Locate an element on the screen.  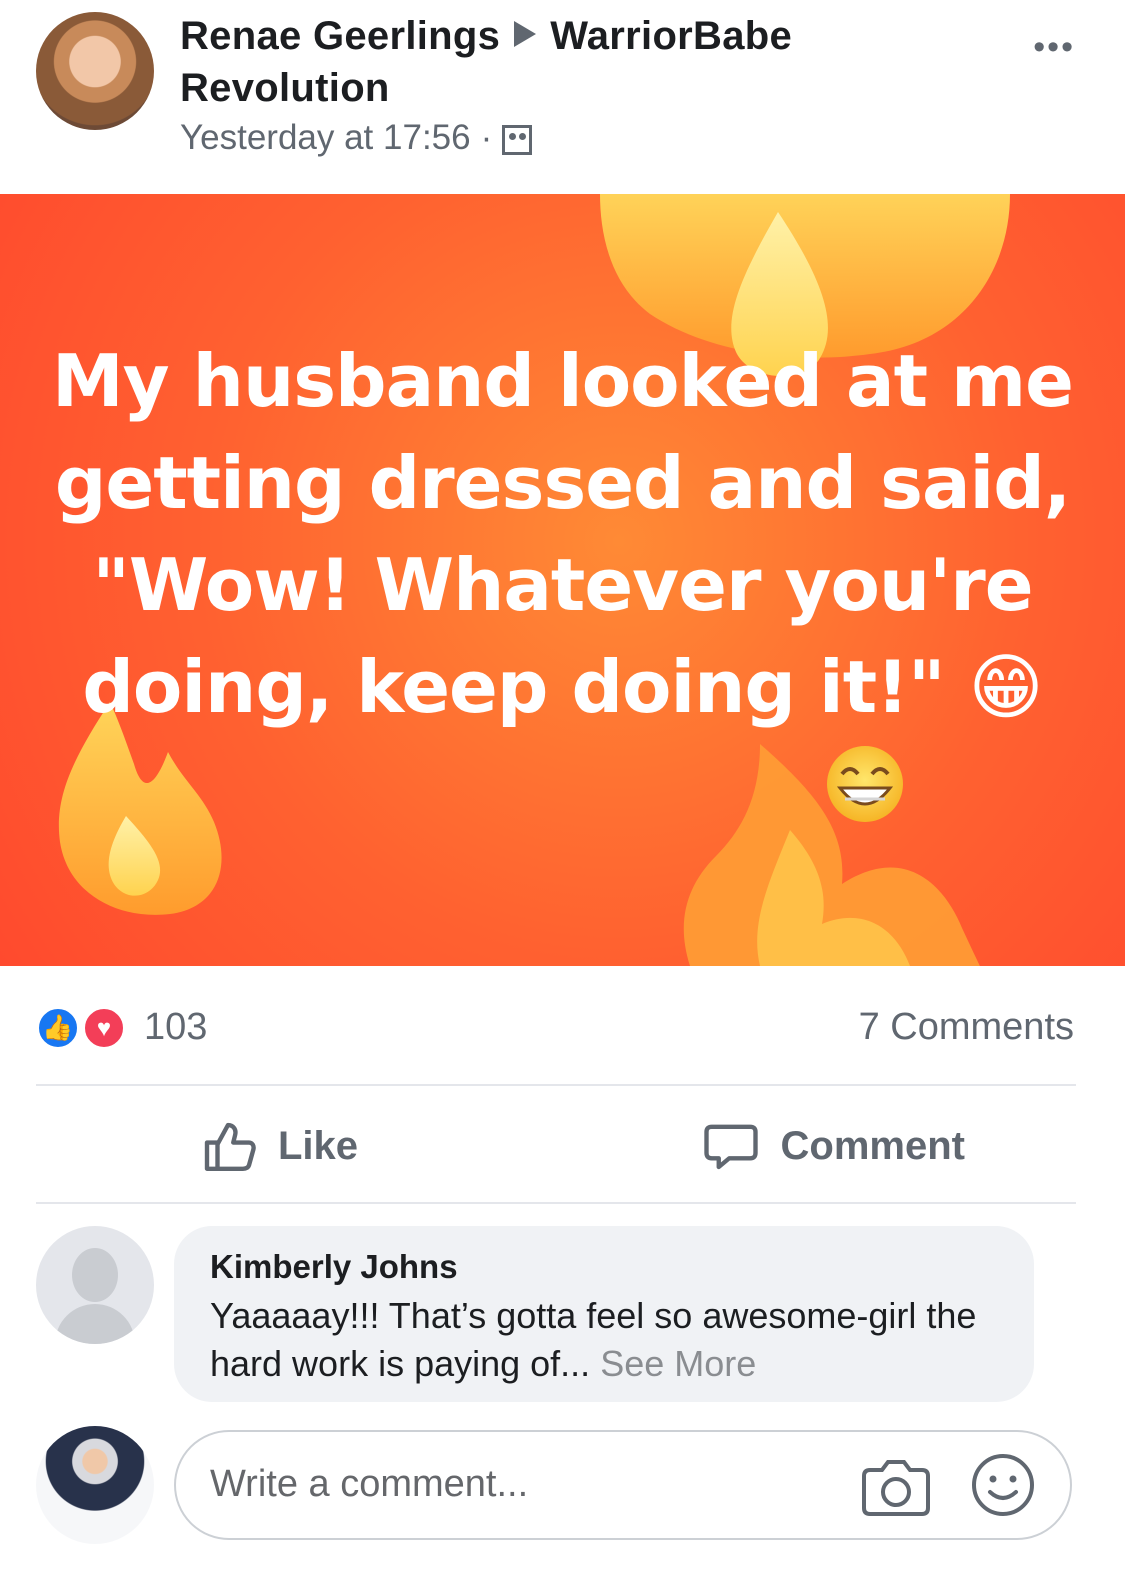
author-name: Renae Geerlings is located at coordinates (340, 36).